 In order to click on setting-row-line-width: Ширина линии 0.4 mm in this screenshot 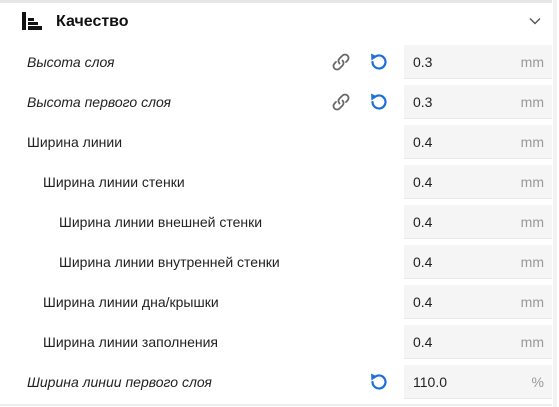, I will do `click(276, 142)`.